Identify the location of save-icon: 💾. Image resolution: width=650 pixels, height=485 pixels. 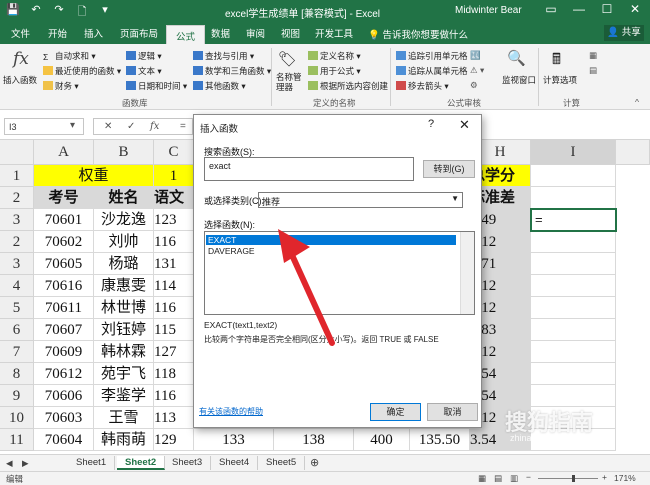
(13, 12).